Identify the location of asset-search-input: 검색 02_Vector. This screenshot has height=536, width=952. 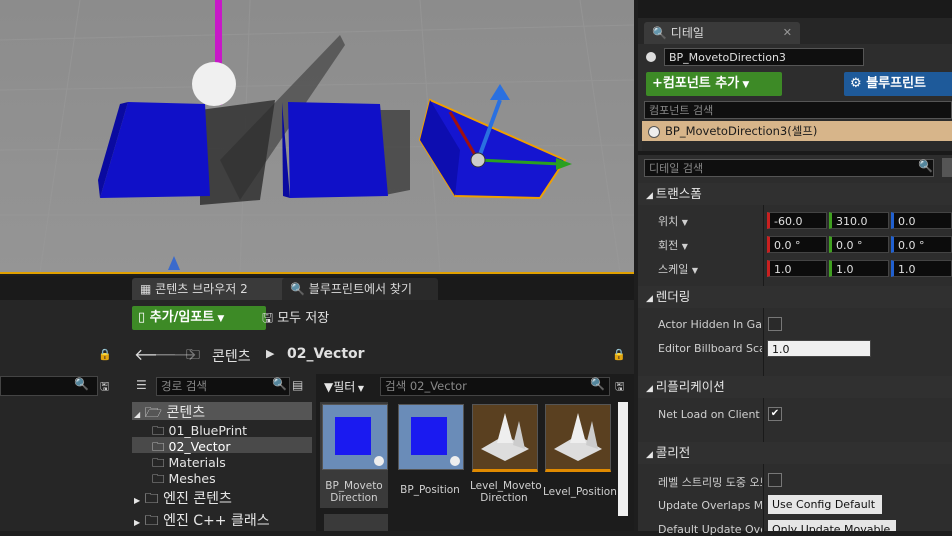
(495, 386).